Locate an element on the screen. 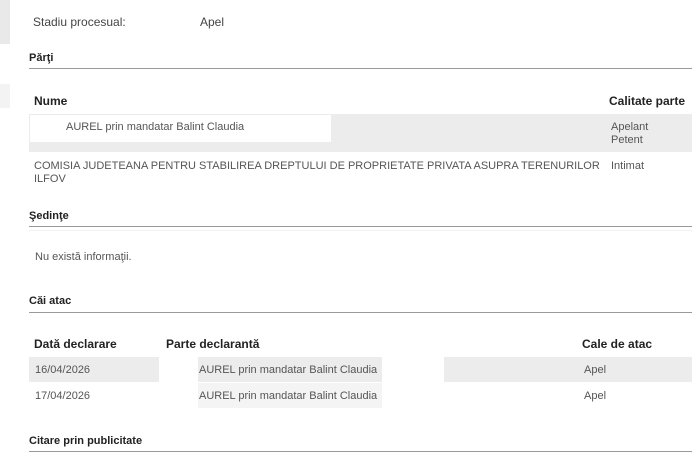  col-header-name: Nume is located at coordinates (51, 101).